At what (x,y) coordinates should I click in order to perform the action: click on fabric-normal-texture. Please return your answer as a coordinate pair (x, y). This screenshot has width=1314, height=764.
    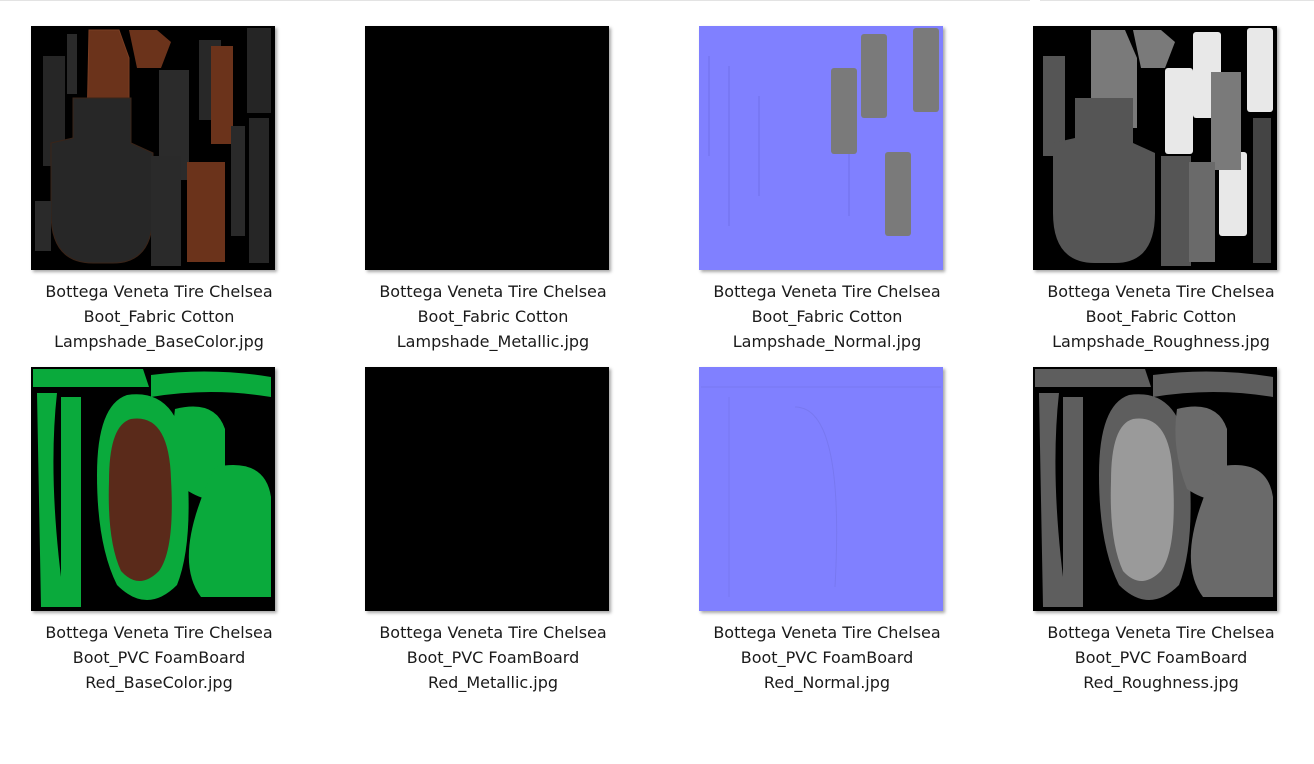
    Looking at the image, I should click on (821, 148).